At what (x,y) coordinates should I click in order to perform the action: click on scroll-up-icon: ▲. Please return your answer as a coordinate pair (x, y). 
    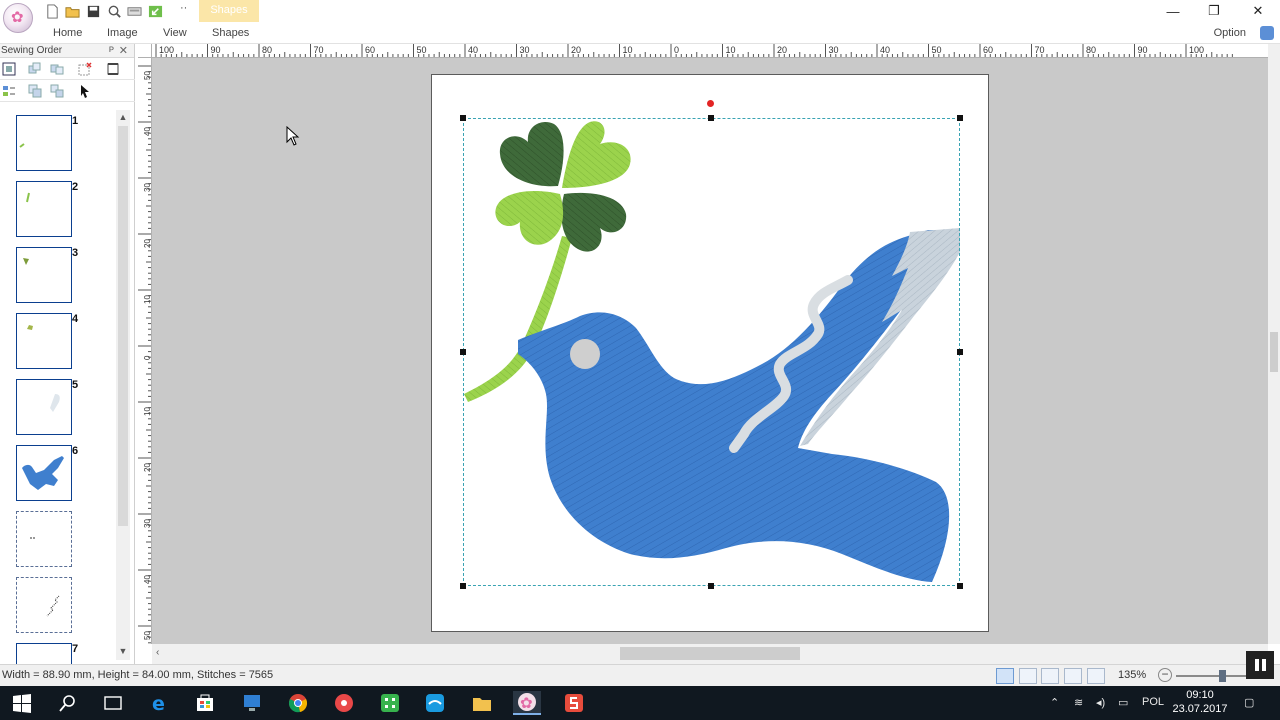
    Looking at the image, I should click on (123, 117).